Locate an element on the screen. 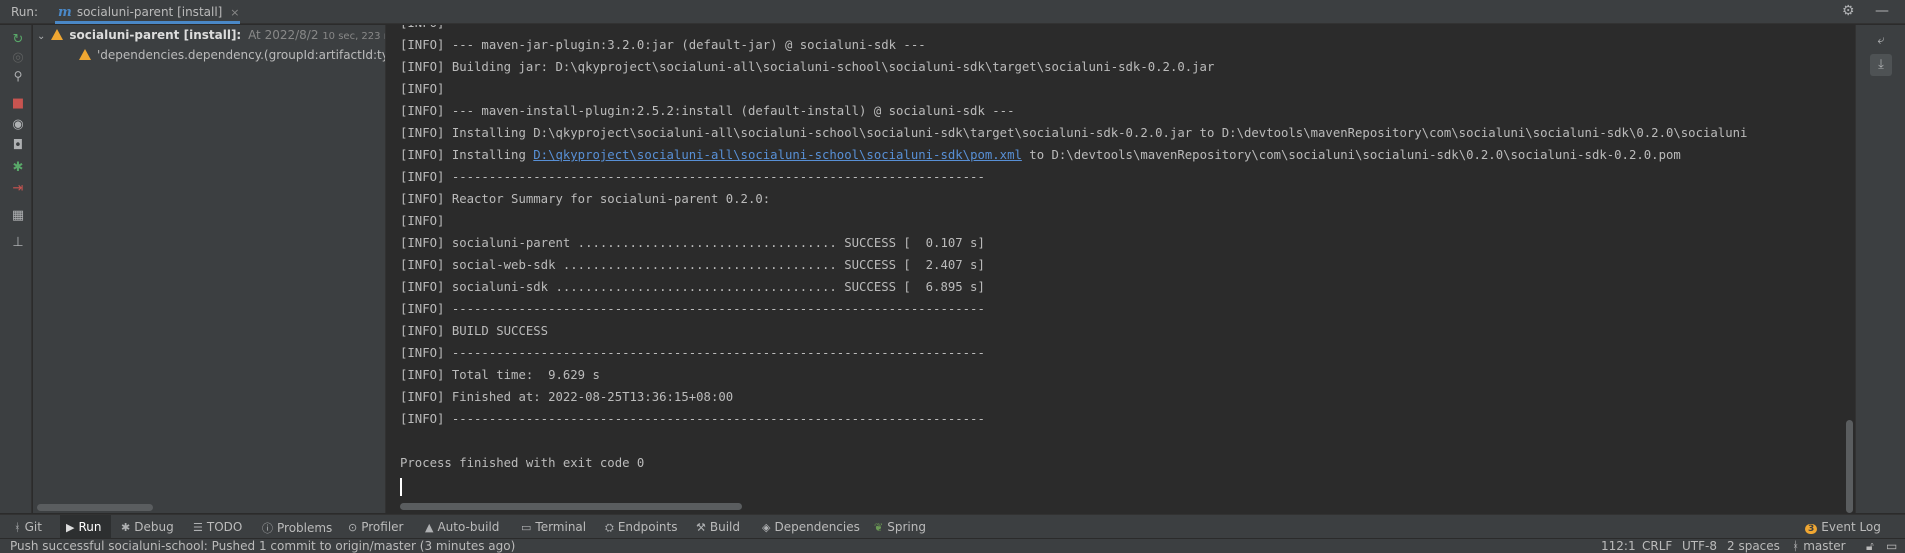 This screenshot has height=553, width=1905. tab-debug: ✱ Debug is located at coordinates (147, 527).